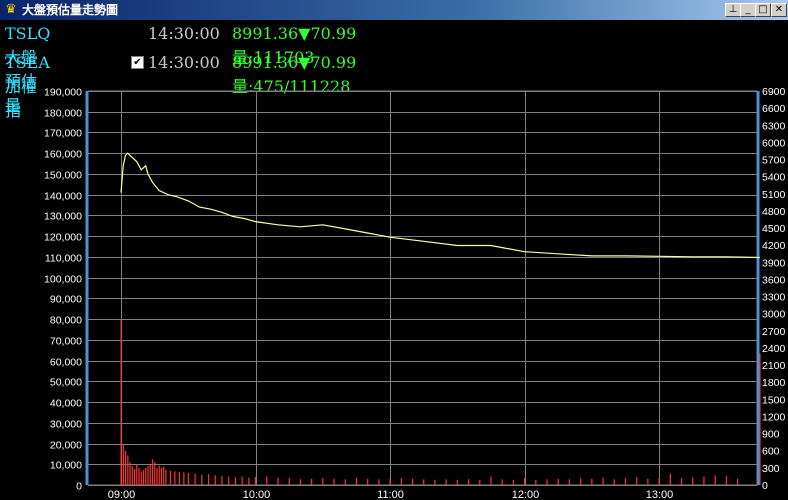 The height and width of the screenshot is (500, 788). Describe the element at coordinates (774, 263) in the screenshot. I see `y-right-tick-label: 3900` at that location.